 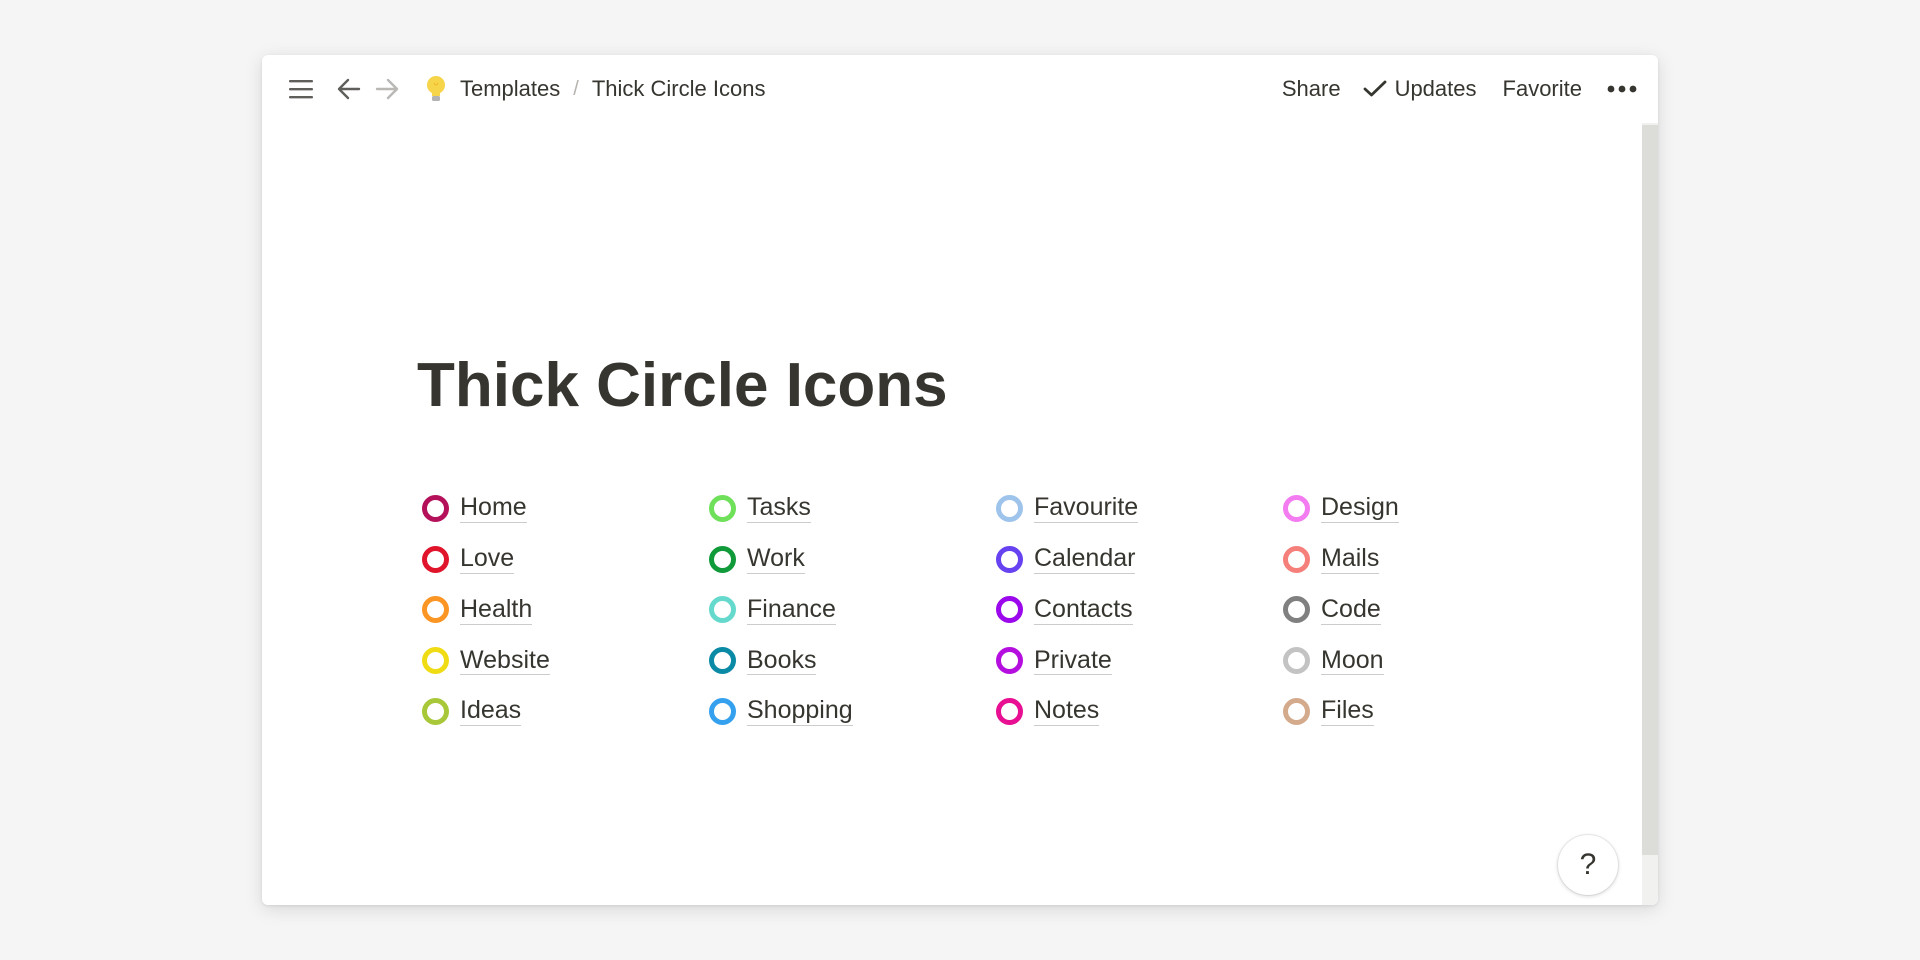 What do you see at coordinates (776, 559) in the screenshot?
I see `page-link: Work` at bounding box center [776, 559].